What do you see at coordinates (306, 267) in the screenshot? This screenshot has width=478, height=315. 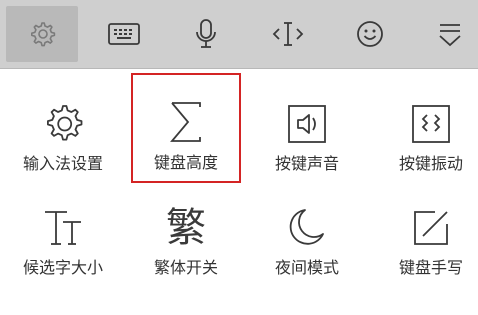 I see `item-label: 夜间模式` at bounding box center [306, 267].